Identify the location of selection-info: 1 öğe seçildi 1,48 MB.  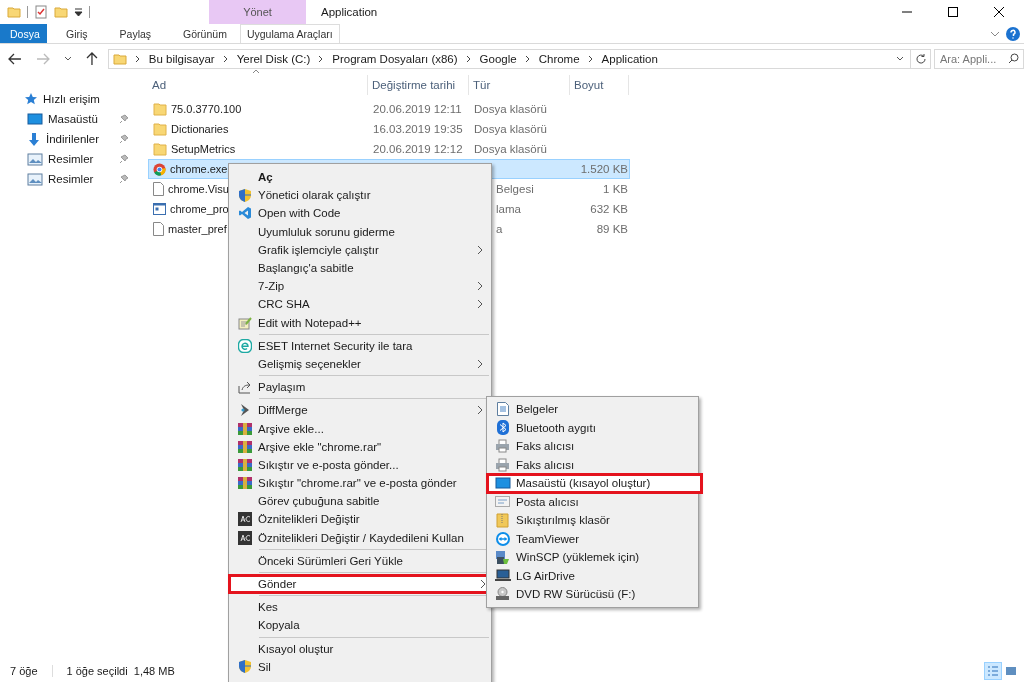
(120, 671).